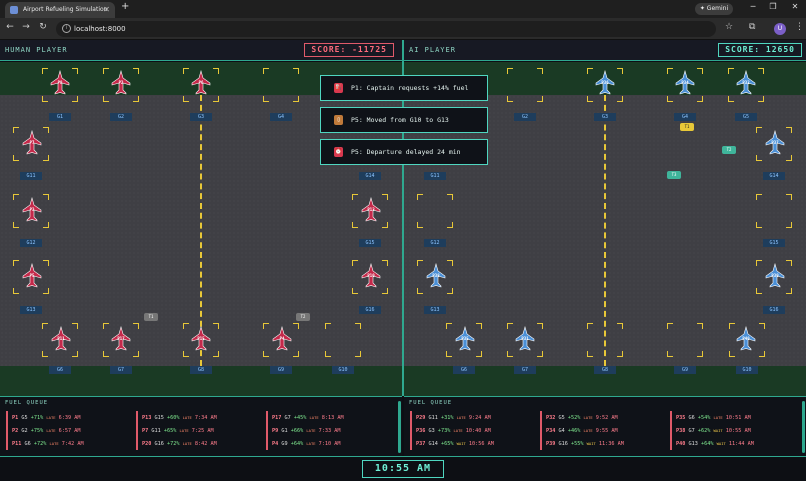  What do you see at coordinates (737, 417) in the screenshot?
I see `queue-row: P35 G6 +54% LATE 10:51 AM` at bounding box center [737, 417].